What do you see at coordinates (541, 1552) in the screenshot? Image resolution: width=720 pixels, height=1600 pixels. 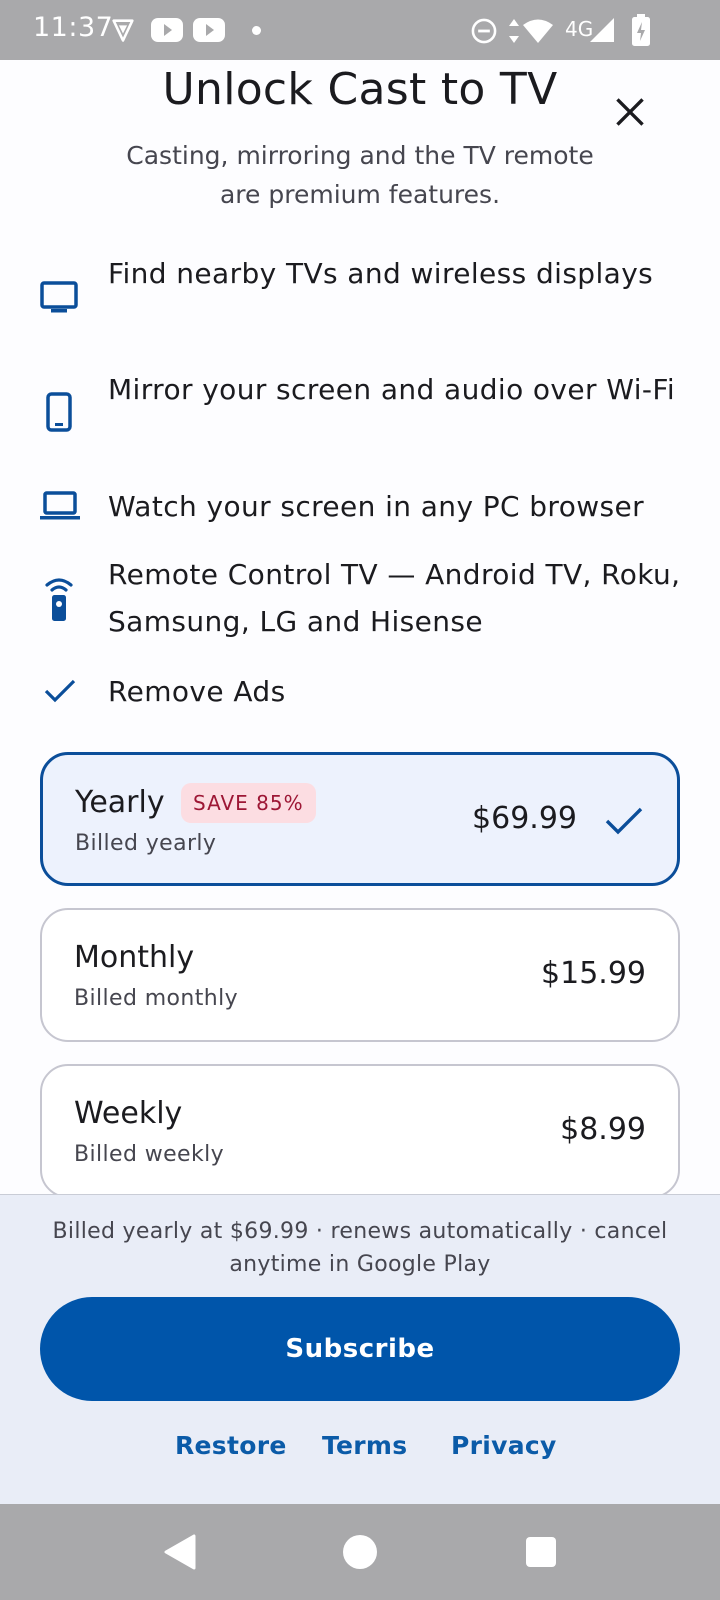 I see `recents-icon` at bounding box center [541, 1552].